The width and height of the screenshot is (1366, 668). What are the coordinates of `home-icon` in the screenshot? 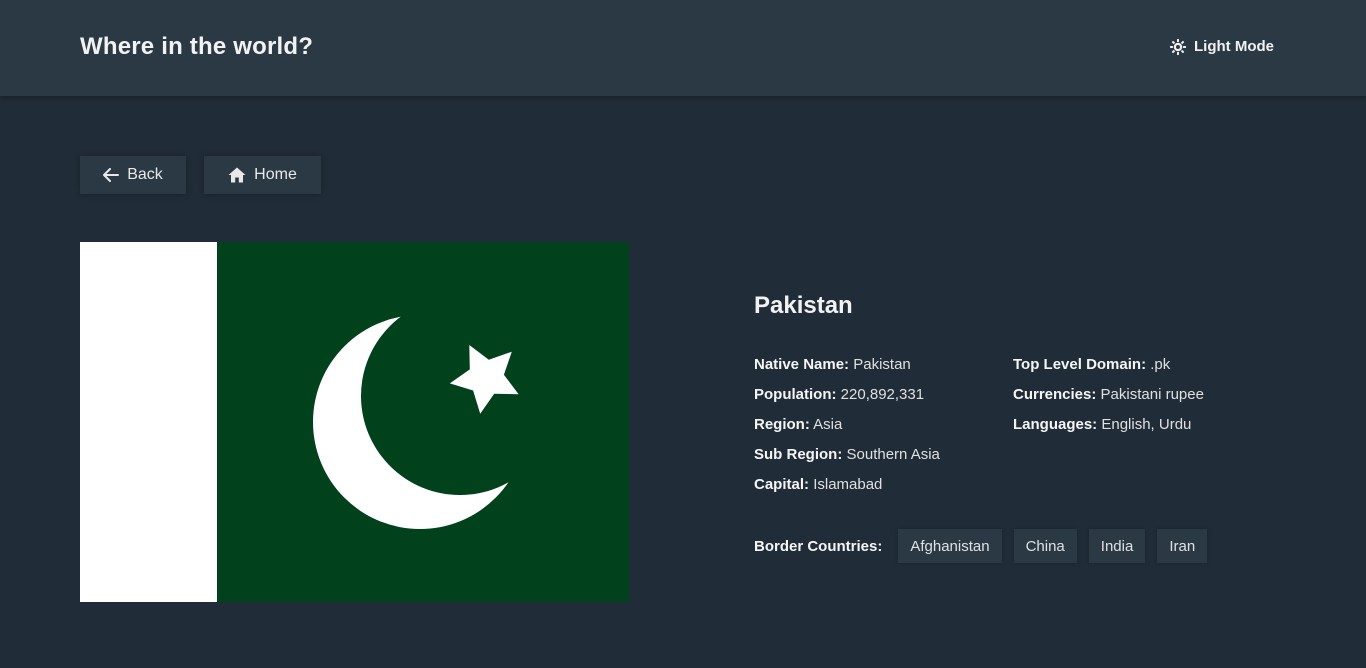 It's located at (237, 175).